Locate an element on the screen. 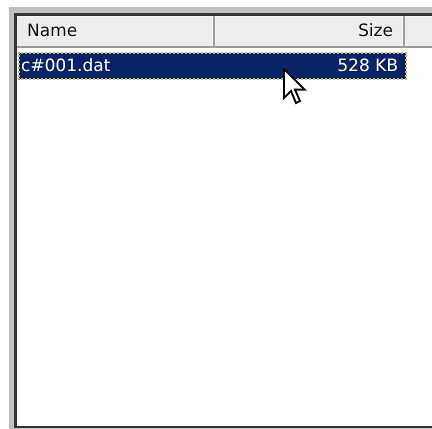 The image size is (432, 429). pointer-icon is located at coordinates (295, 87).